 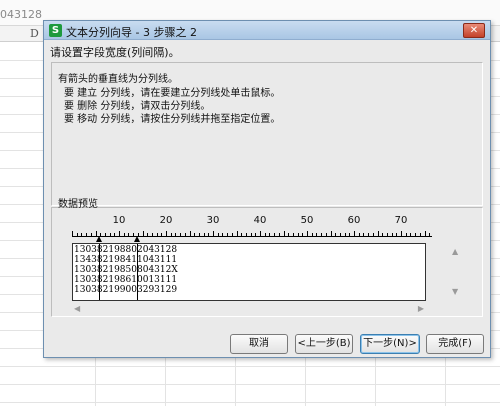 I want to click on help-line-move: 要 移动 分列线，请按住分列线并拖至指定位置。, so click(x=172, y=119).